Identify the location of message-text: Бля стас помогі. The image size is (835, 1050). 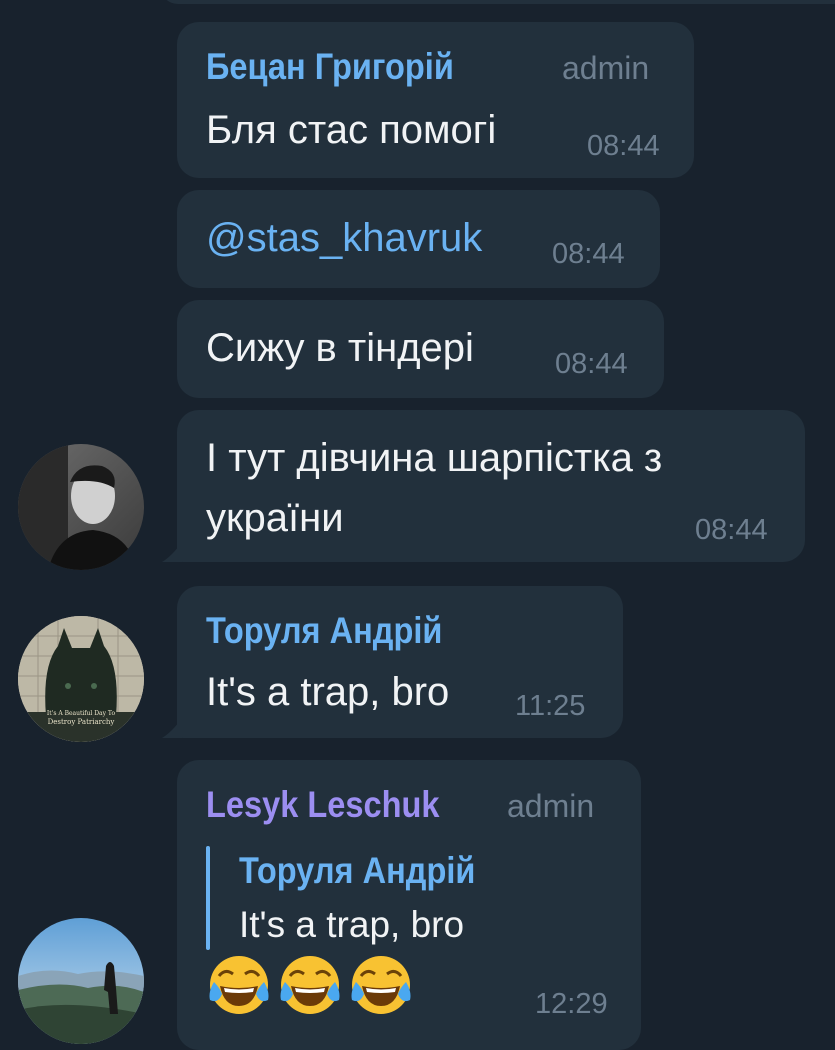
(351, 130).